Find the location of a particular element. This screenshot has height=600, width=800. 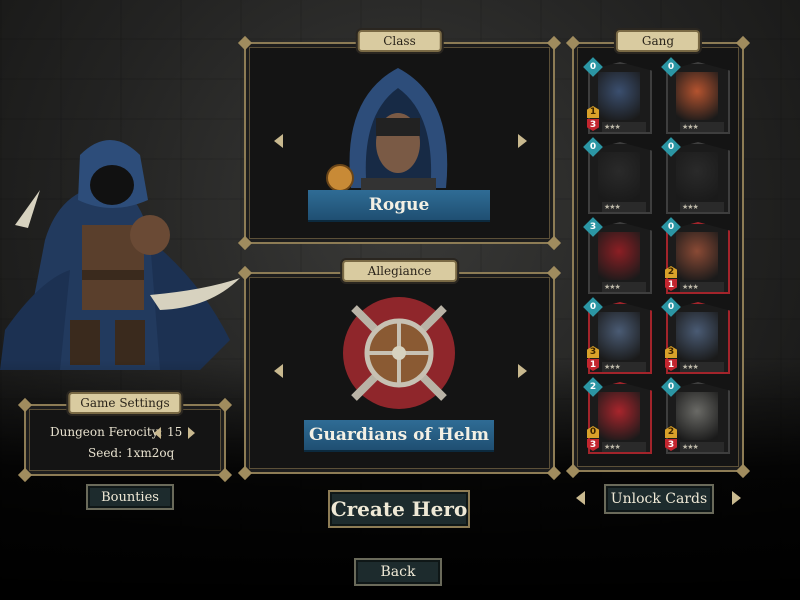

allegiance-next-arrow is located at coordinates (522, 371).